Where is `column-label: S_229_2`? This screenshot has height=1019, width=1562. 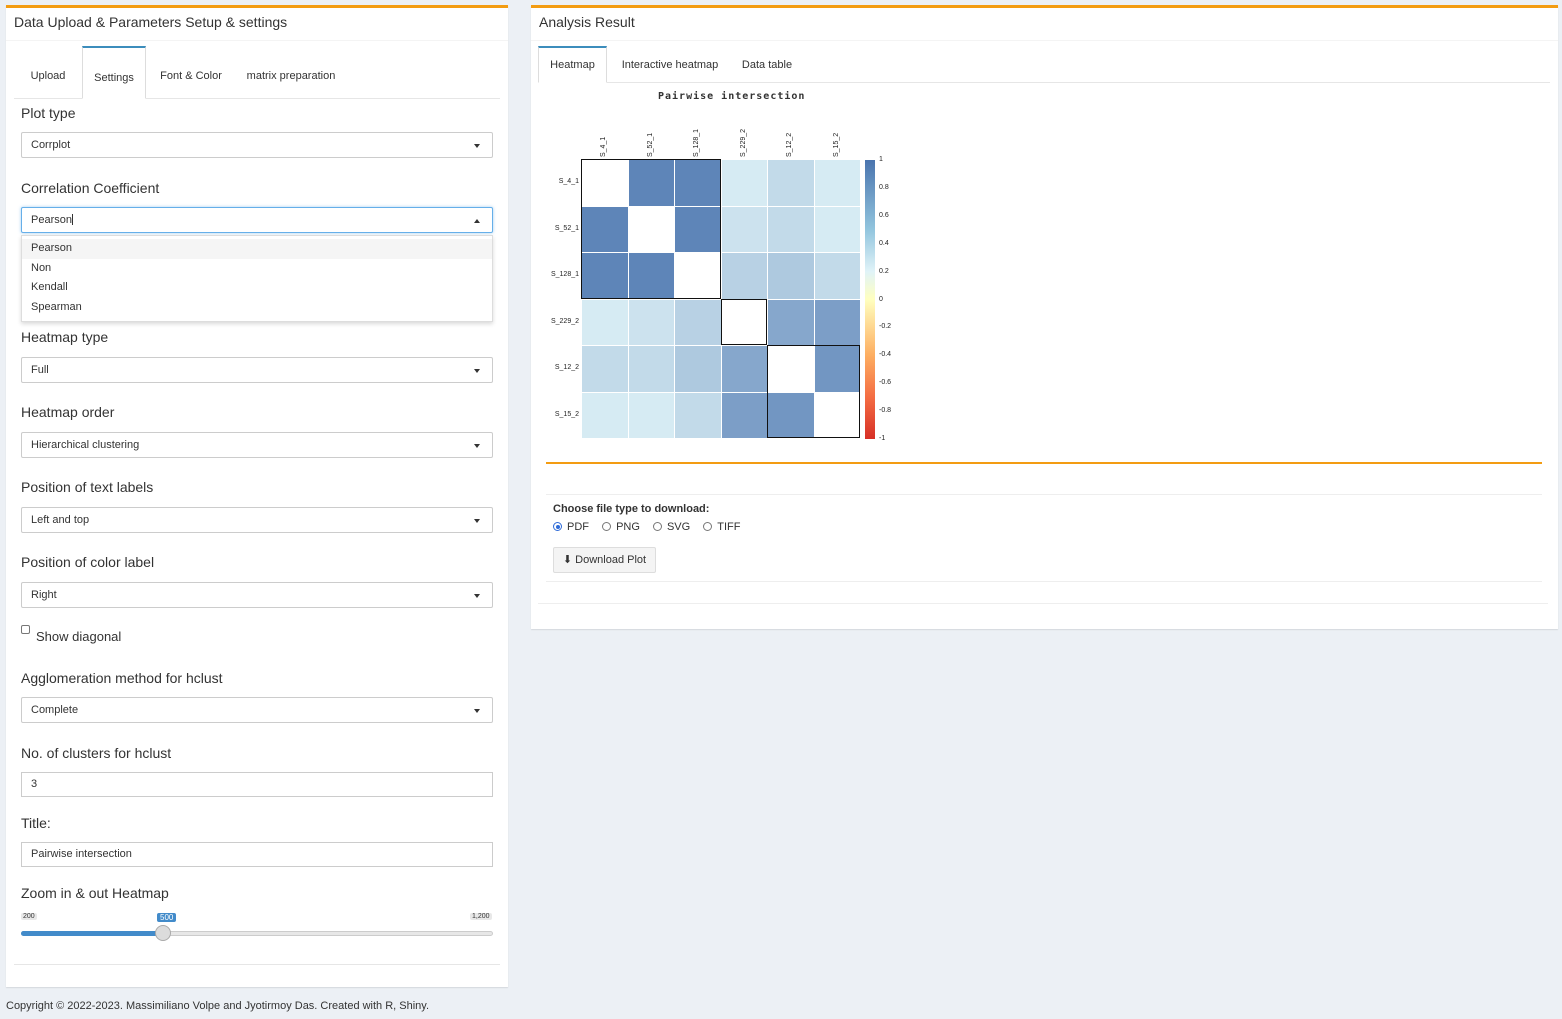
column-label: S_229_2 is located at coordinates (743, 142).